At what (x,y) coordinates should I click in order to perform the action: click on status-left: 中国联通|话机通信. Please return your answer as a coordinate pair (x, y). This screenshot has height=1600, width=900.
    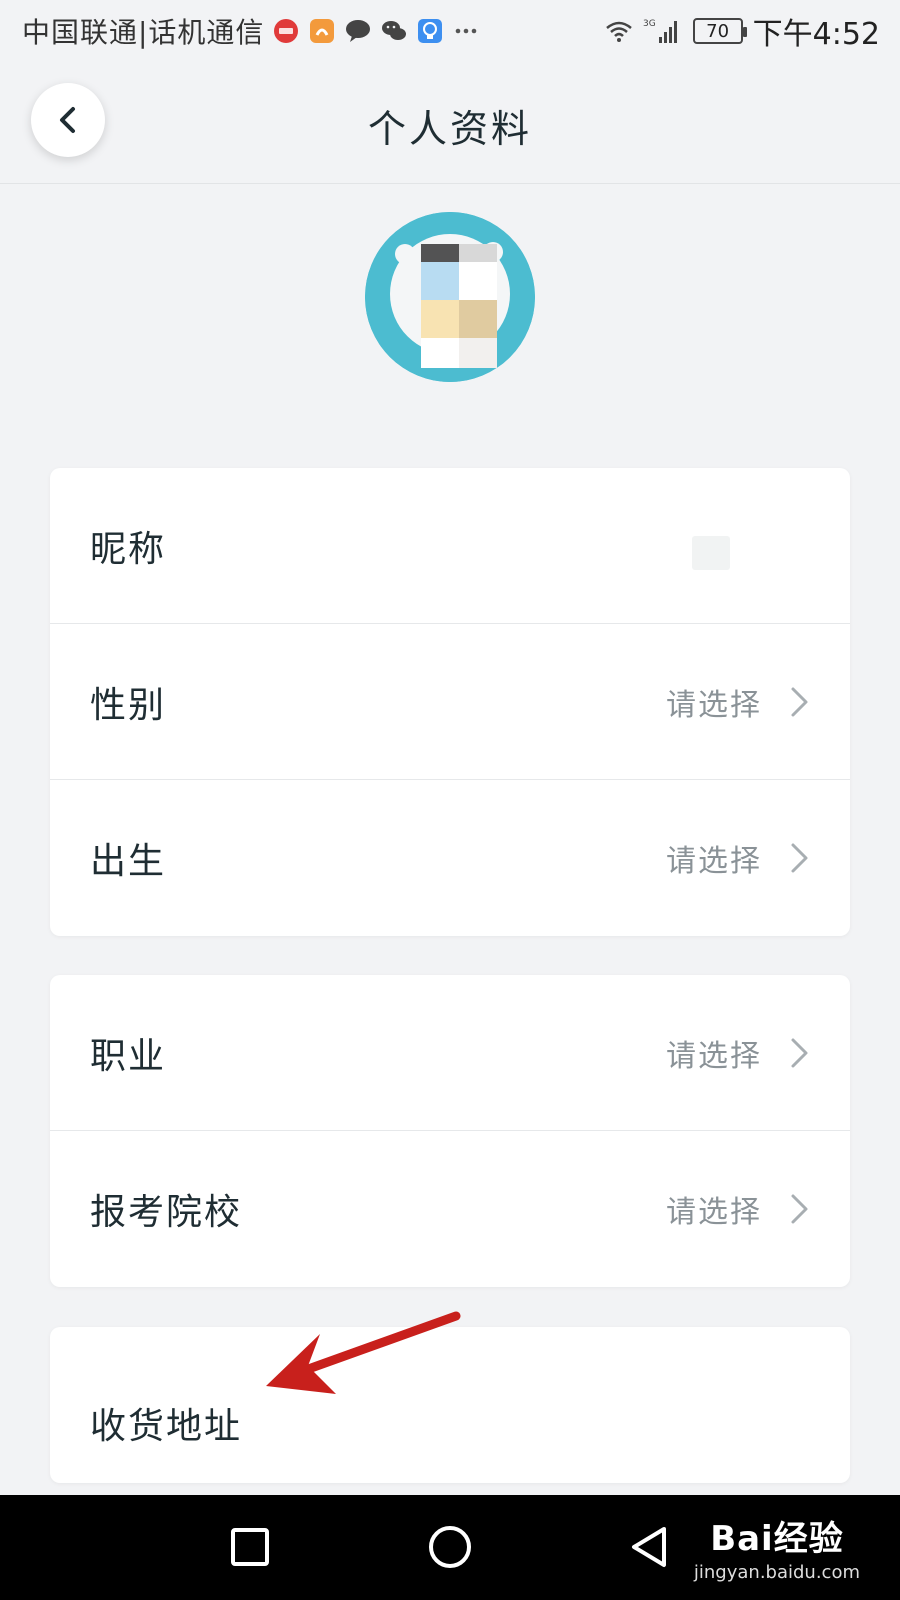
    Looking at the image, I should click on (251, 31).